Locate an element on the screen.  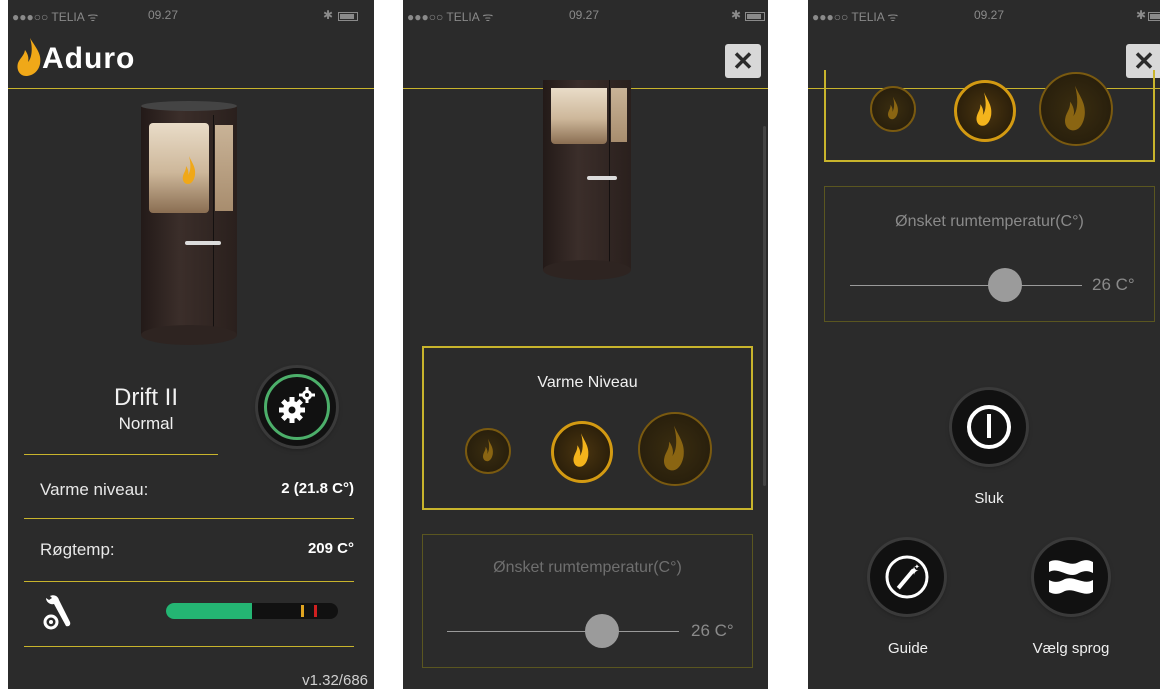
smoke-temp-label: Røgtemp: is located at coordinates (77, 549).